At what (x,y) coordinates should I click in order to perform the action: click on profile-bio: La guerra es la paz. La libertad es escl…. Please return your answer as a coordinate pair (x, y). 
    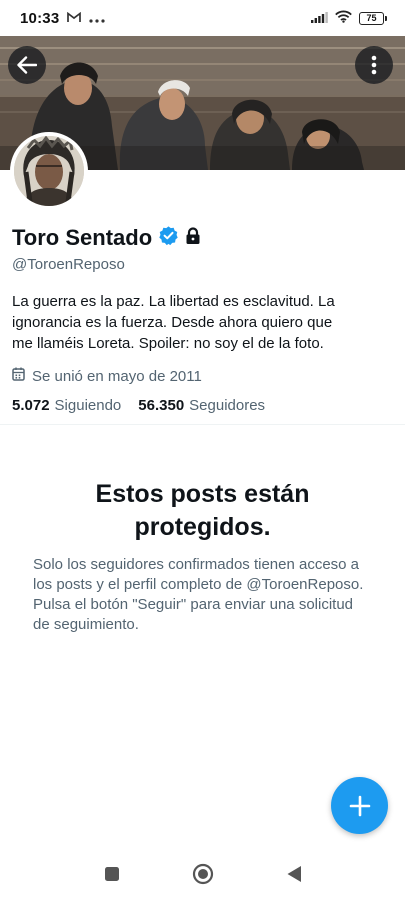
    Looking at the image, I should click on (173, 322).